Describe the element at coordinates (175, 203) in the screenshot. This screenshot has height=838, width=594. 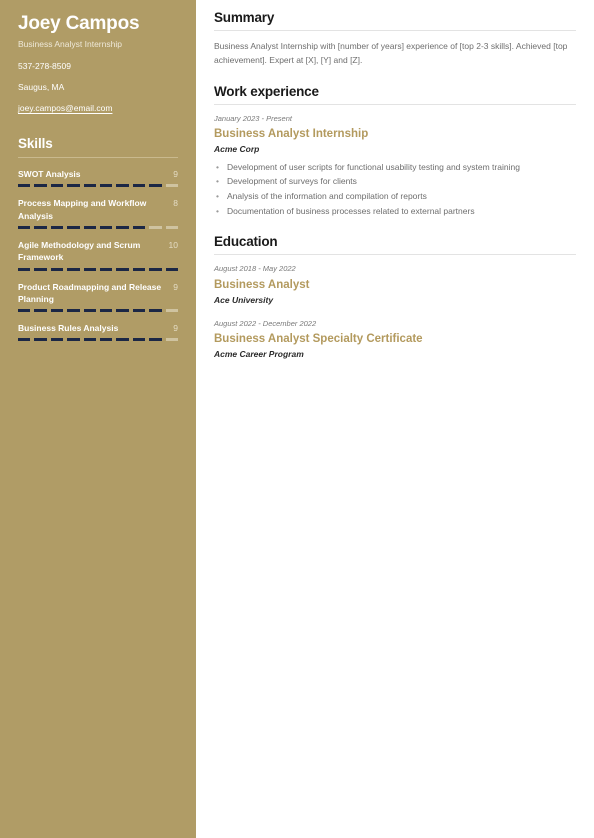
I see `skill-score: 8` at that location.